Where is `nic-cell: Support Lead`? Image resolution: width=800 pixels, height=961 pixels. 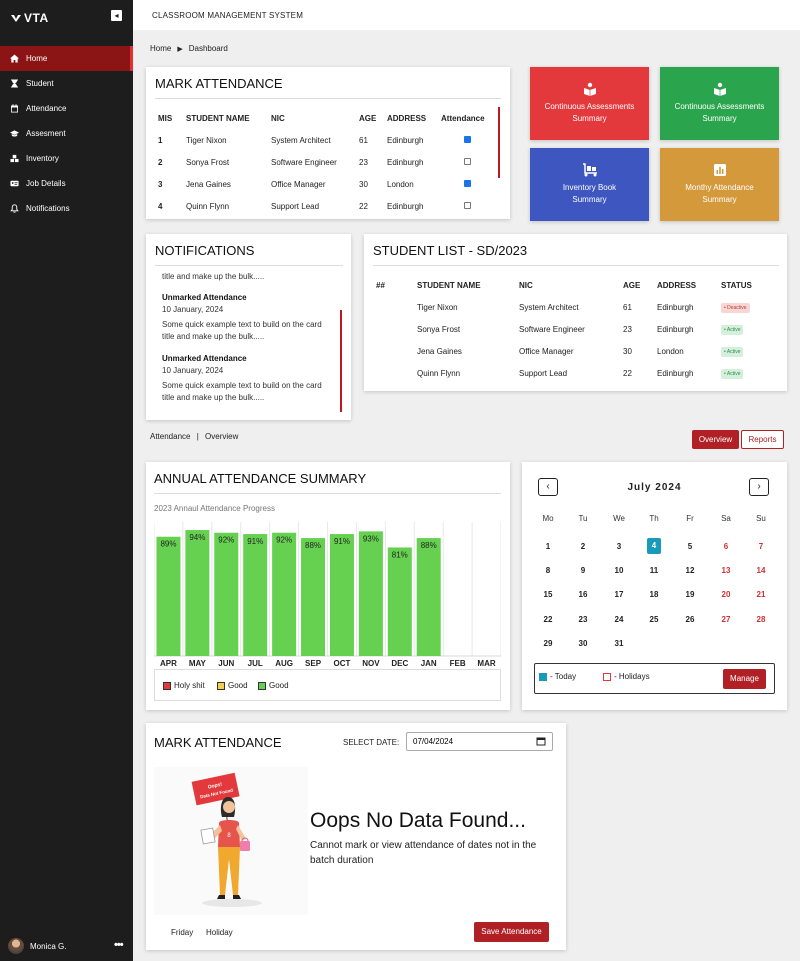 nic-cell: Support Lead is located at coordinates (543, 373).